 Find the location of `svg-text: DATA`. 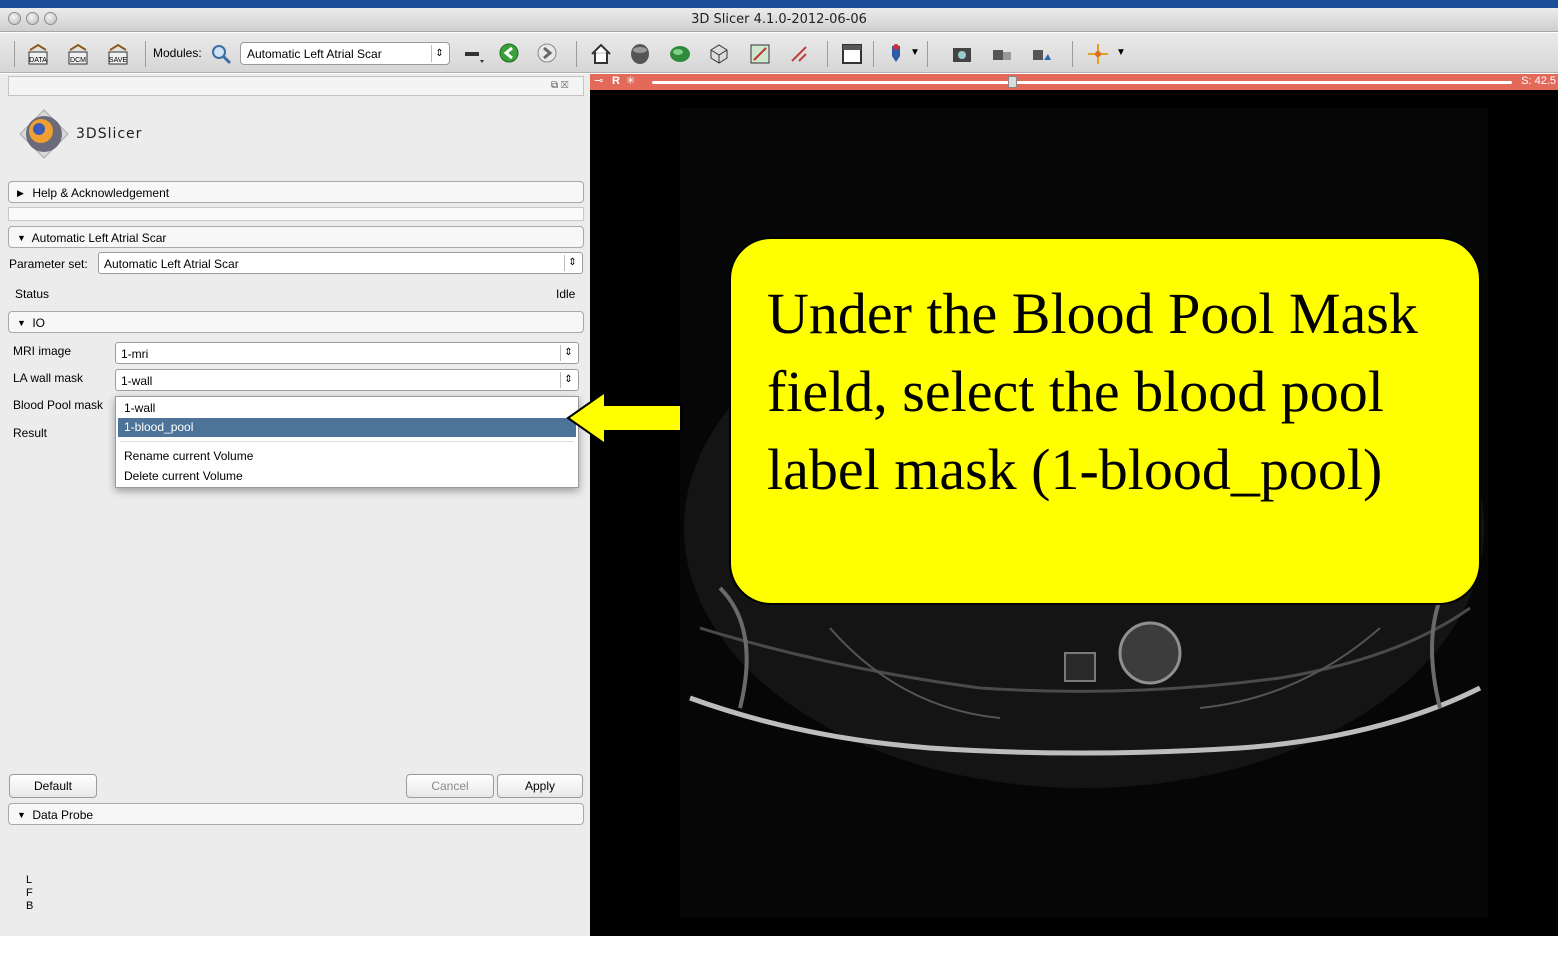

svg-text: DATA is located at coordinates (38, 60).